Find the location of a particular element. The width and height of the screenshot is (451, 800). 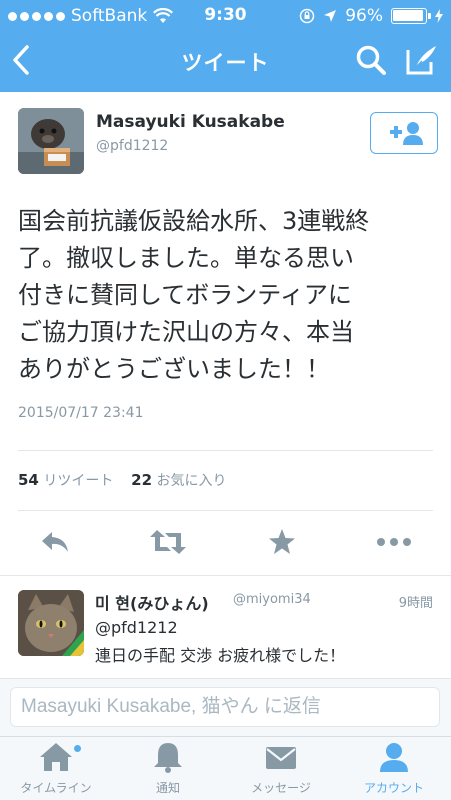

reply-button is located at coordinates (56, 542).